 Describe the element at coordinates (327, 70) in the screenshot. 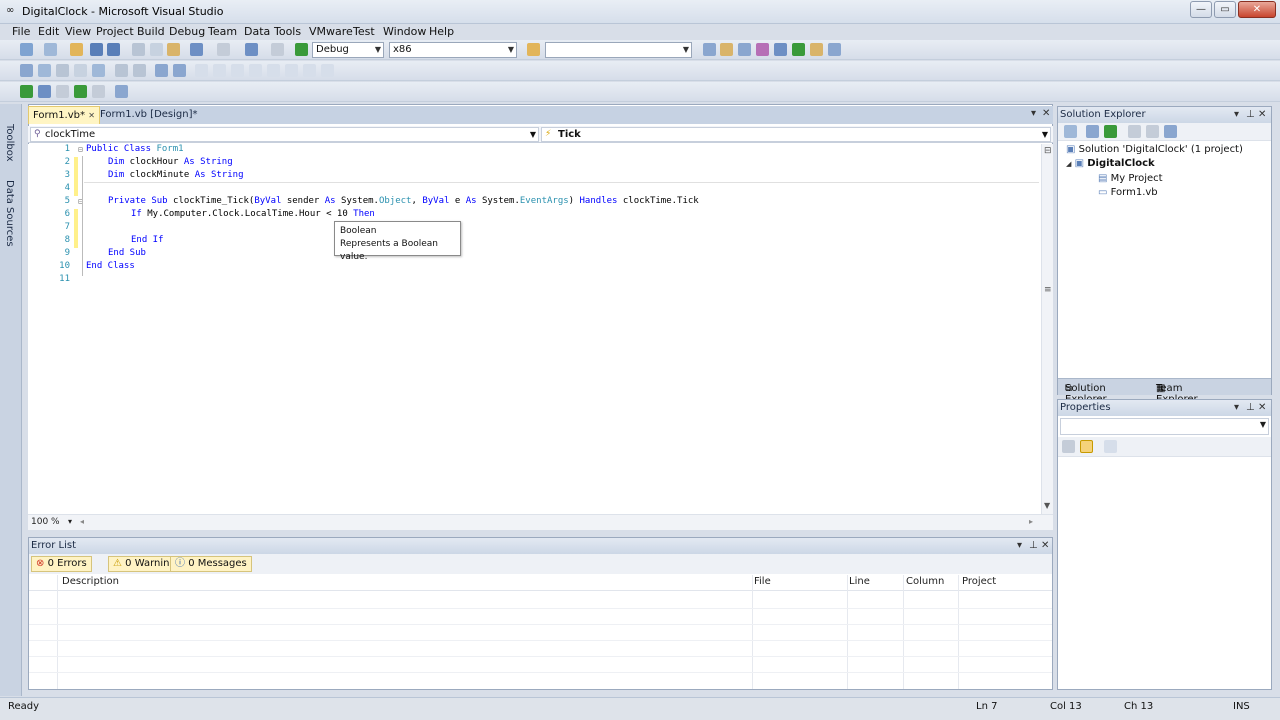

I see `clear-bookmarks-icon` at that location.